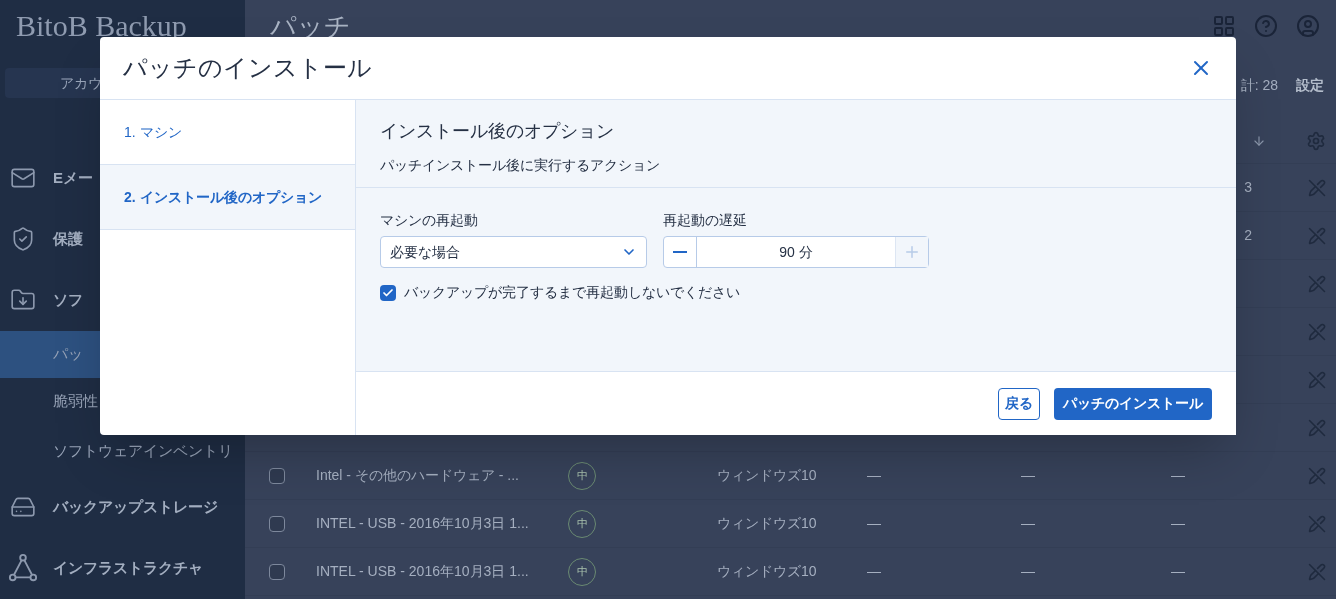  I want to click on table-cell-text: 3, so click(1248, 187).